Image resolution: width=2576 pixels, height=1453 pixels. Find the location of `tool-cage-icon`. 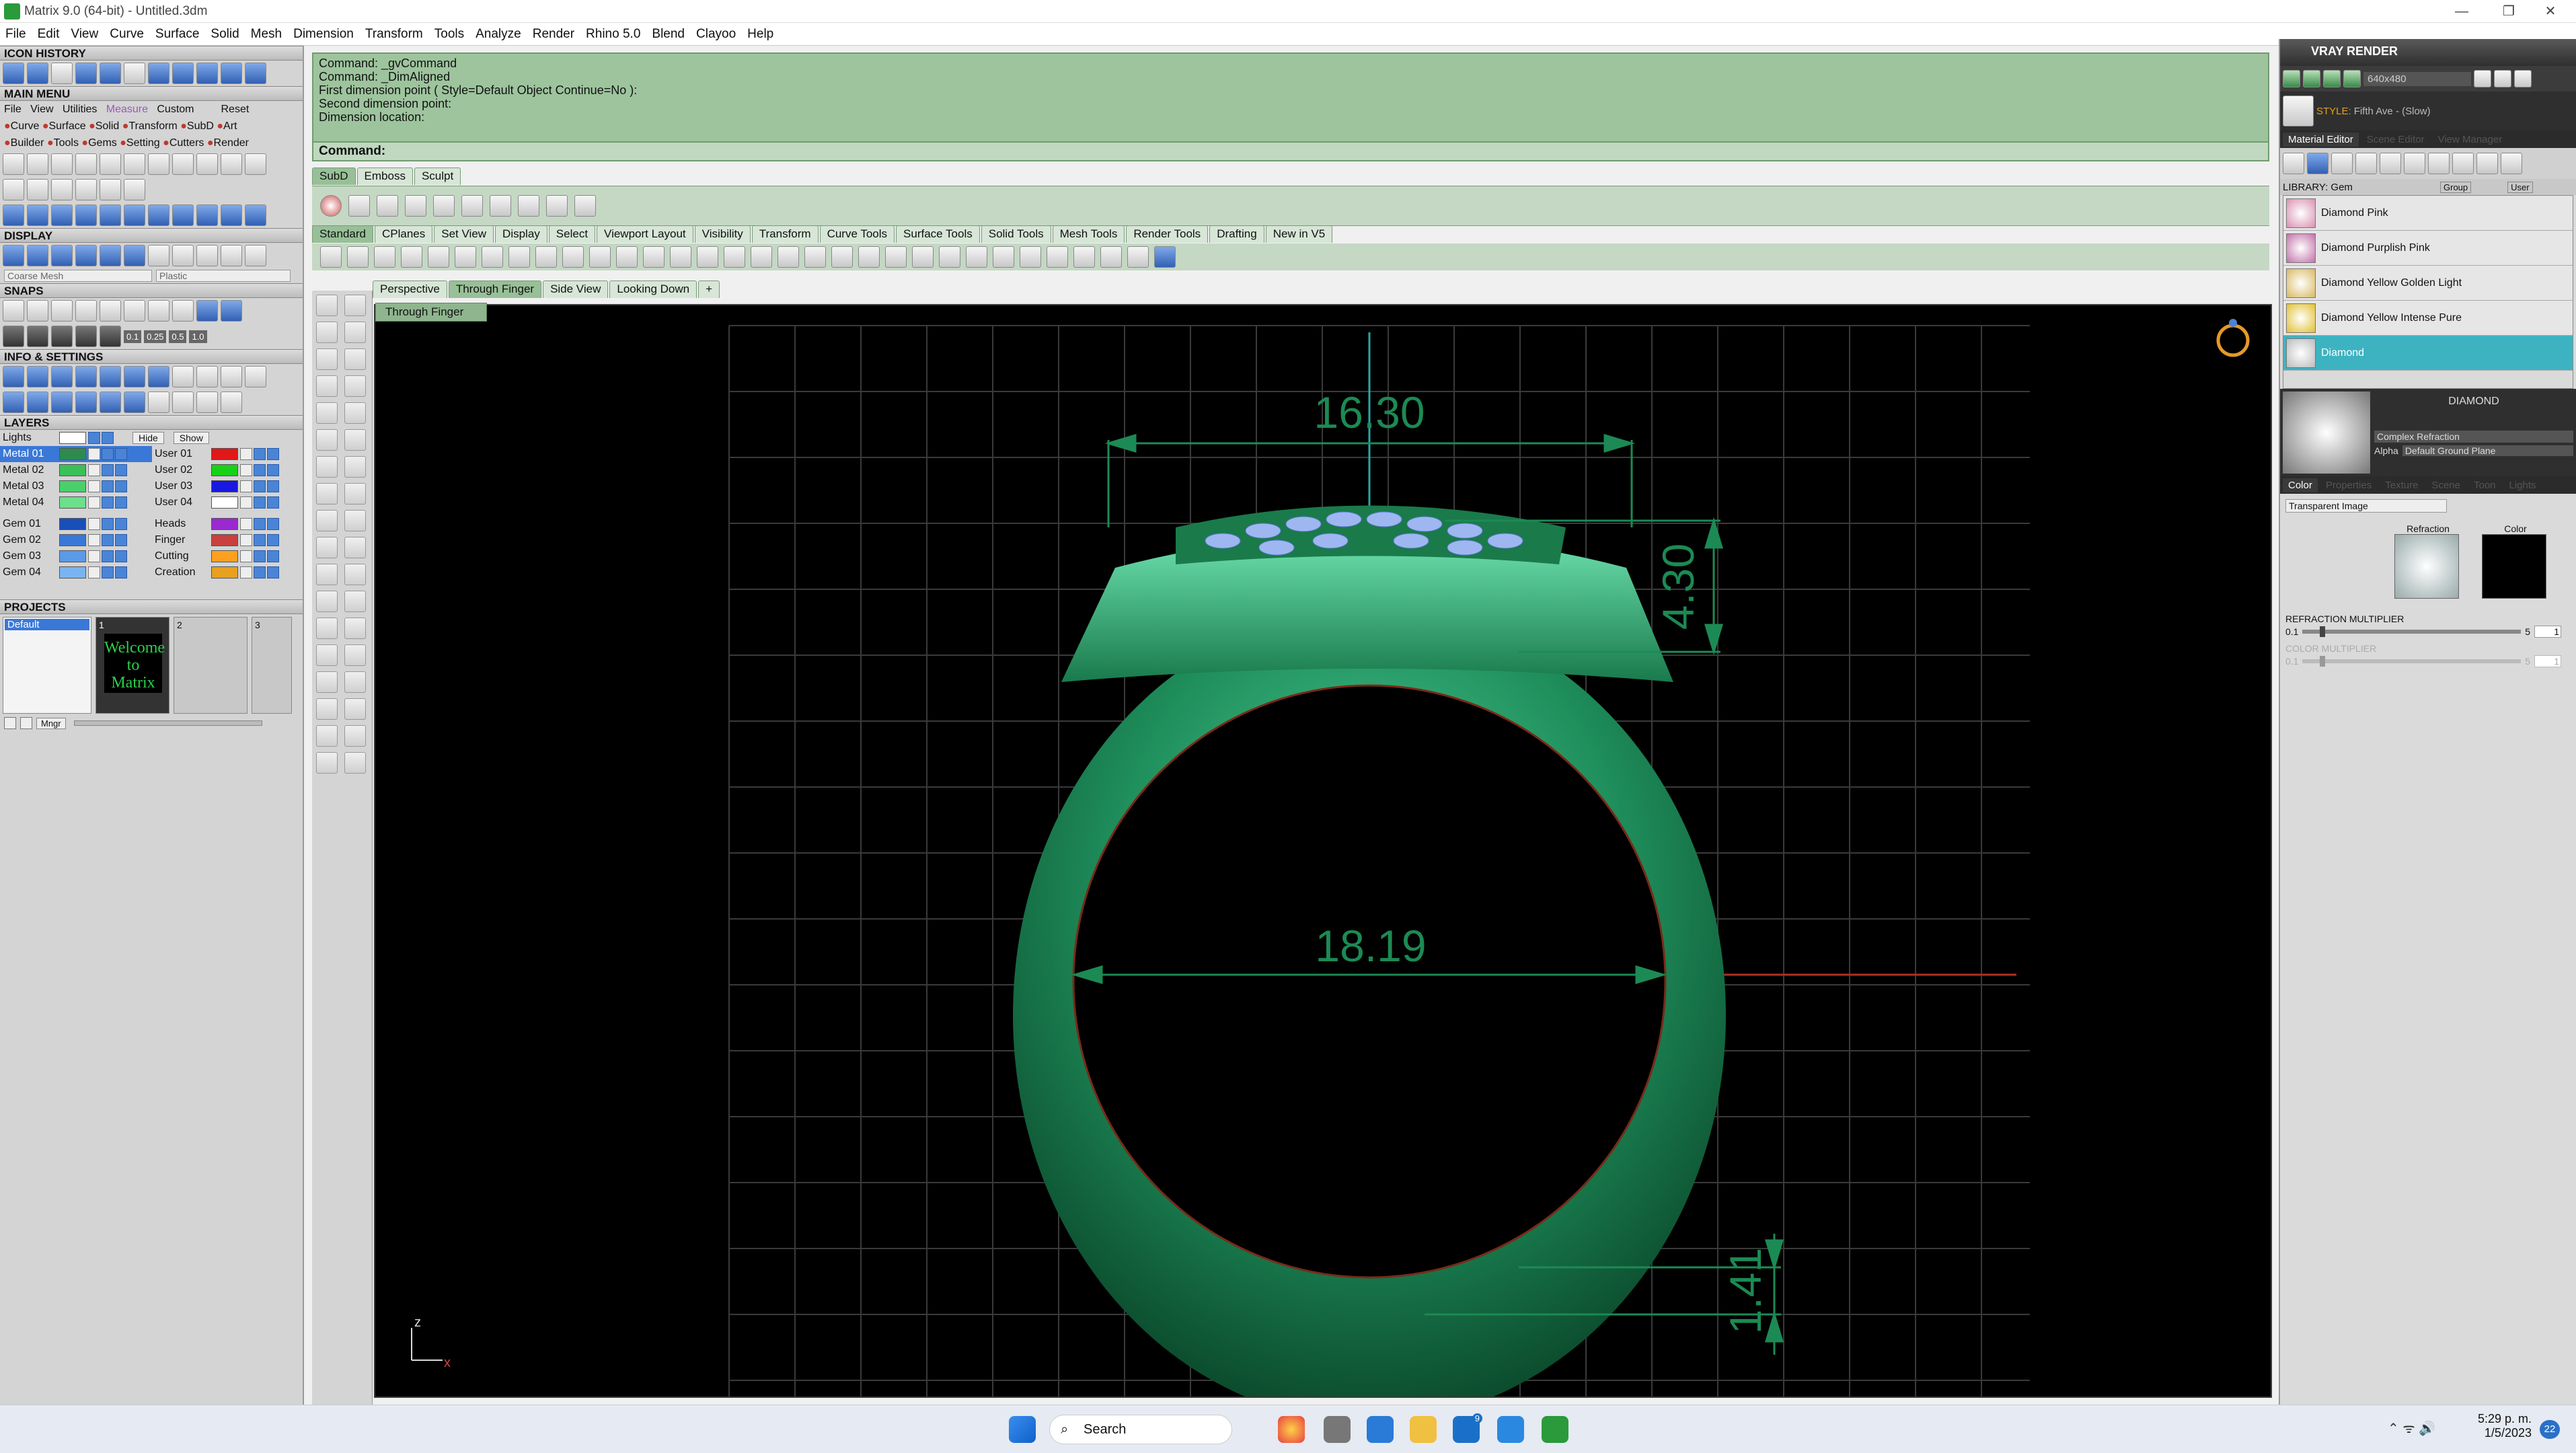

tool-cage-icon is located at coordinates (207, 215).